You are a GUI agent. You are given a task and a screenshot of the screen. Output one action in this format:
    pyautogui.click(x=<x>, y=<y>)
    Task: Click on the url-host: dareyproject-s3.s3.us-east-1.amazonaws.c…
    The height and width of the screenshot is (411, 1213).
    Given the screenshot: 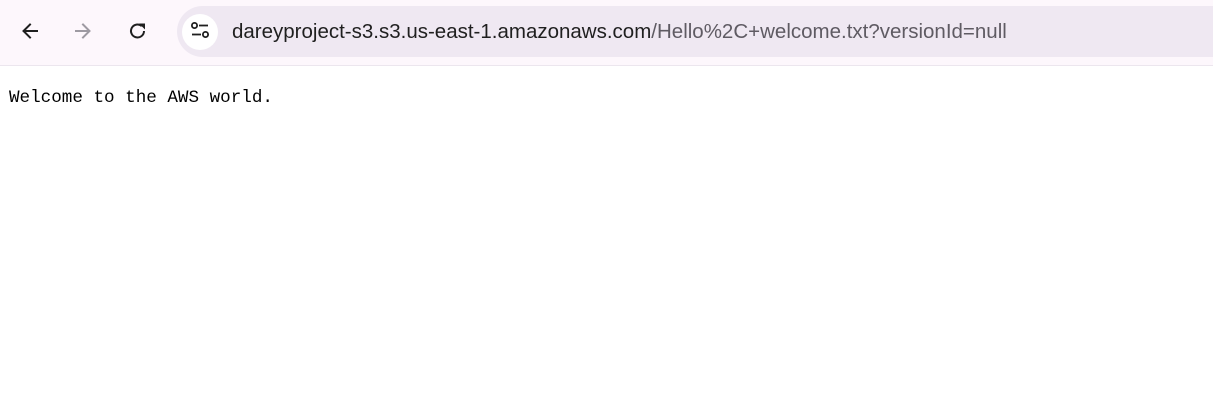 What is the action you would take?
    pyautogui.click(x=442, y=31)
    